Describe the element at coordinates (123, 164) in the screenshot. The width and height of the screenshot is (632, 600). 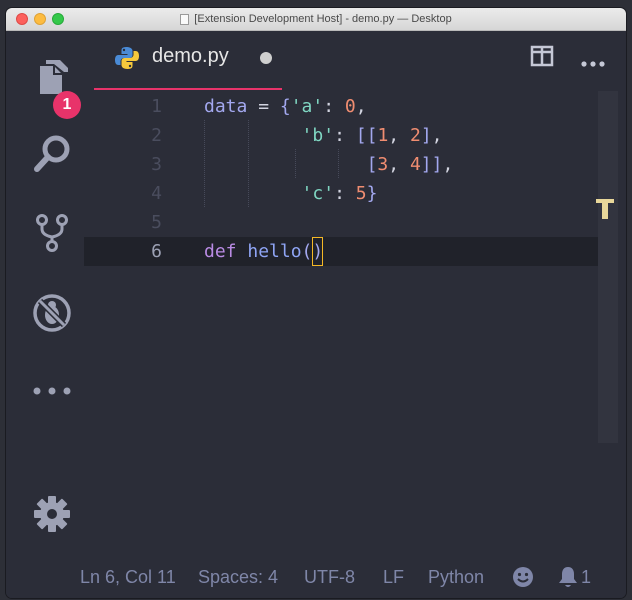
I see `line-number: 3` at that location.